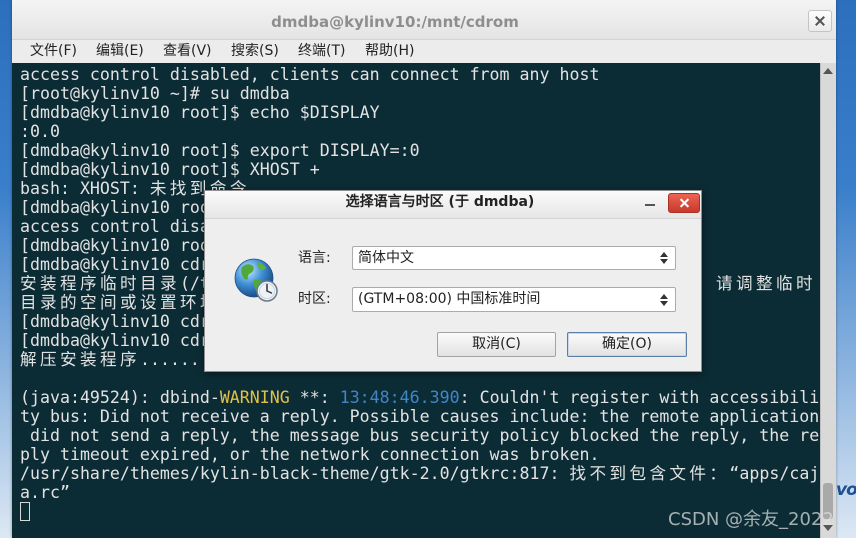  I want to click on menu-edit: 编辑(E), so click(120, 51).